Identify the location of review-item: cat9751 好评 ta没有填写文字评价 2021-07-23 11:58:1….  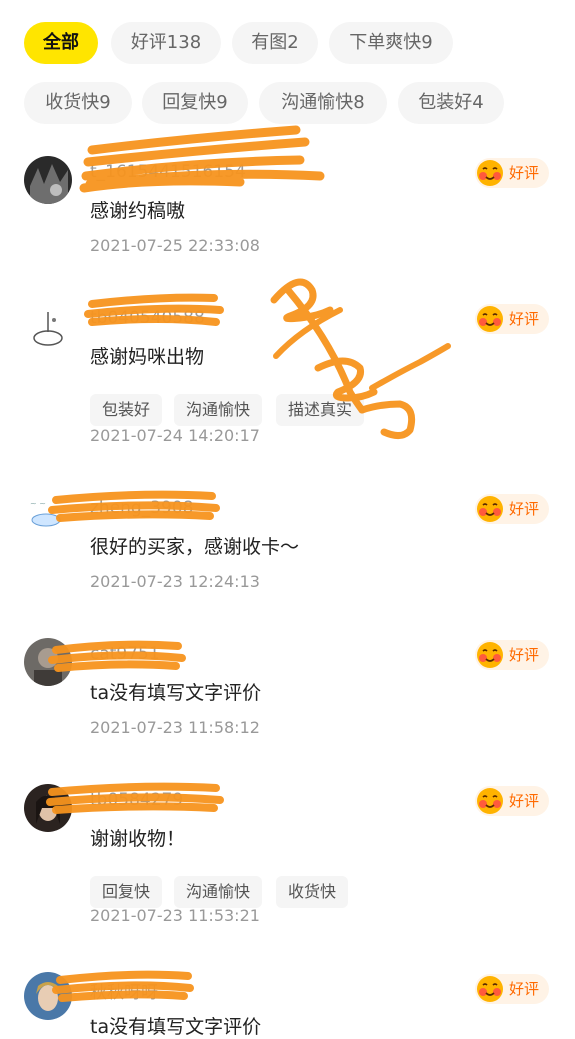
(287, 693).